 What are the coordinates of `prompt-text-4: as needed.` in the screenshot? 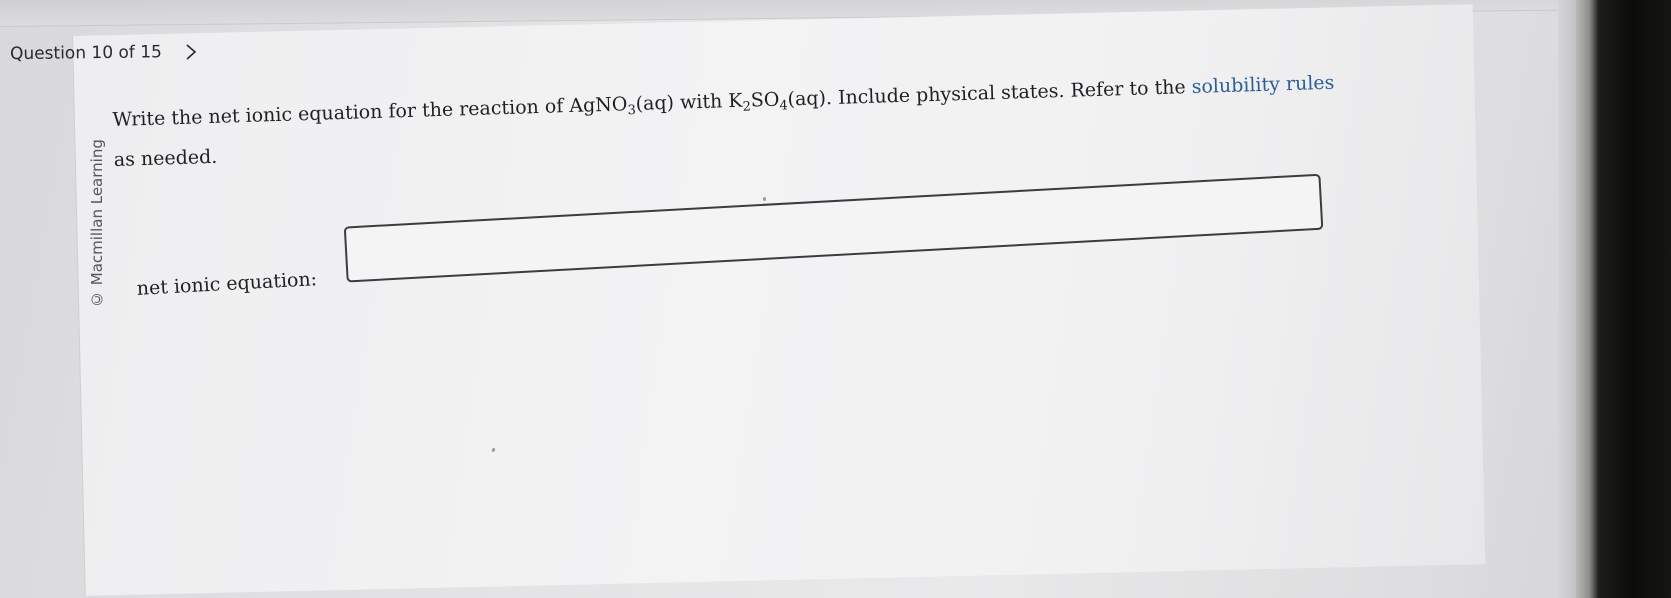 It's located at (165, 158).